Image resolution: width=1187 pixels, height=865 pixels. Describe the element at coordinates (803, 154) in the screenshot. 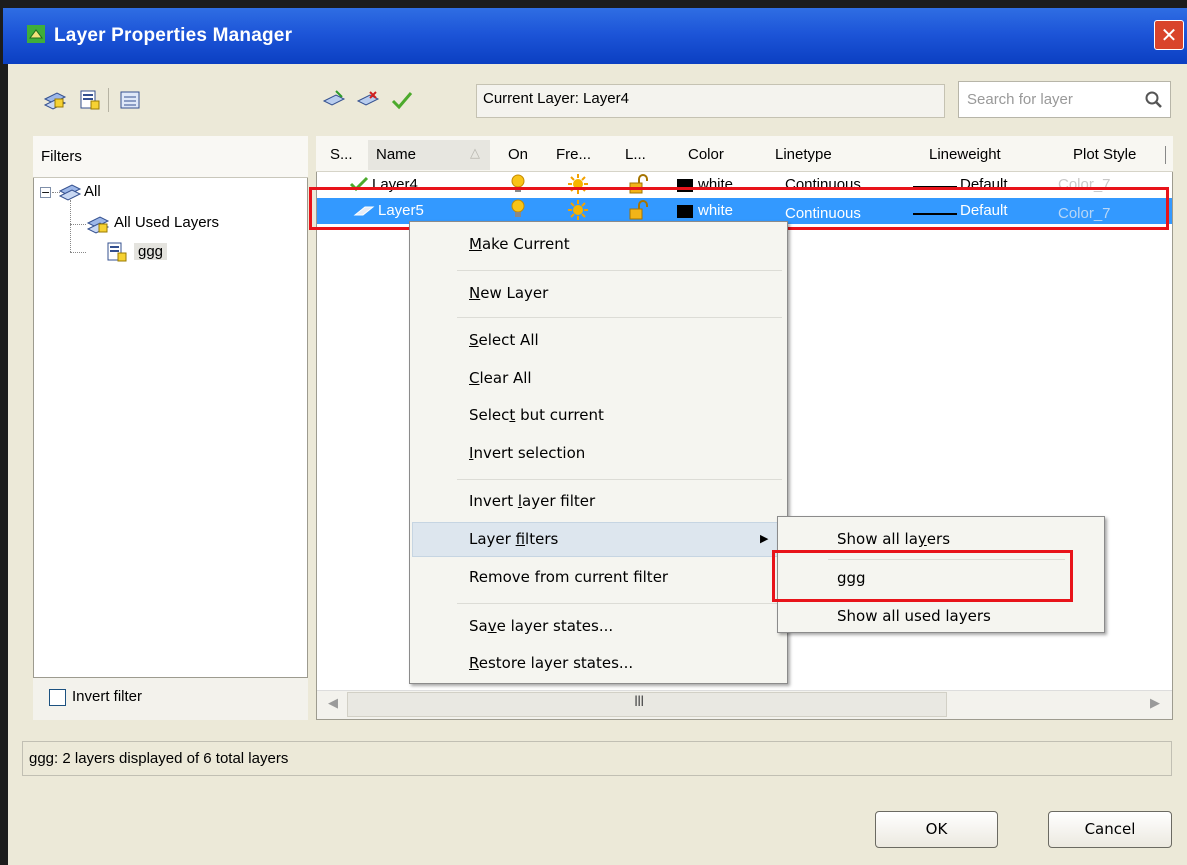

I see `col-linetype: Linetype` at that location.